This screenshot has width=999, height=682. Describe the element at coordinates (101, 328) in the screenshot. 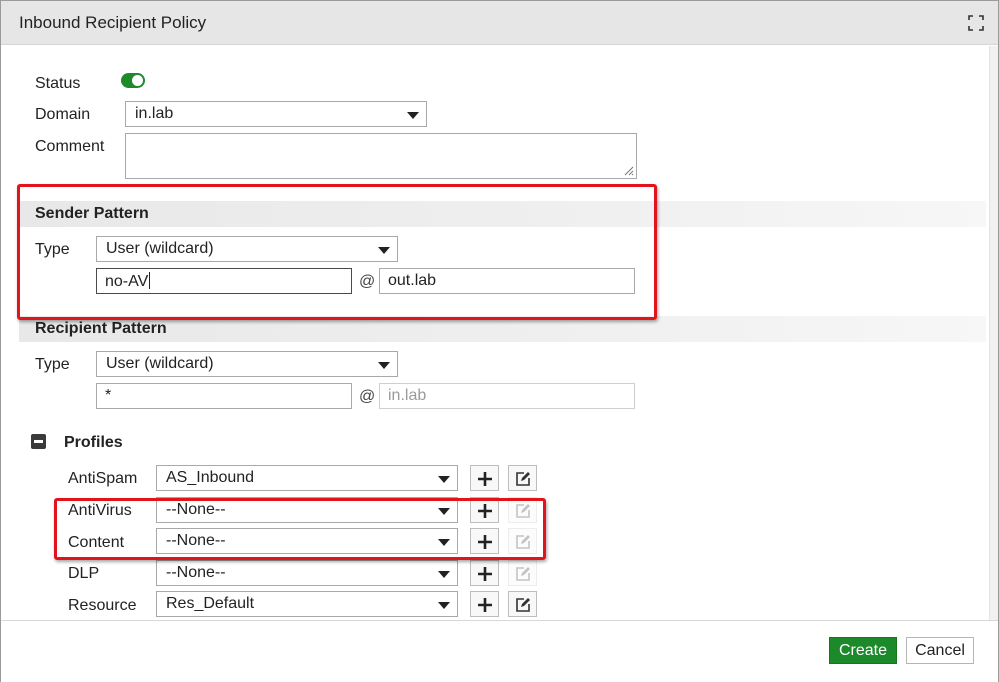

I see `recipient-pattern-heading: Recipient Pattern` at that location.